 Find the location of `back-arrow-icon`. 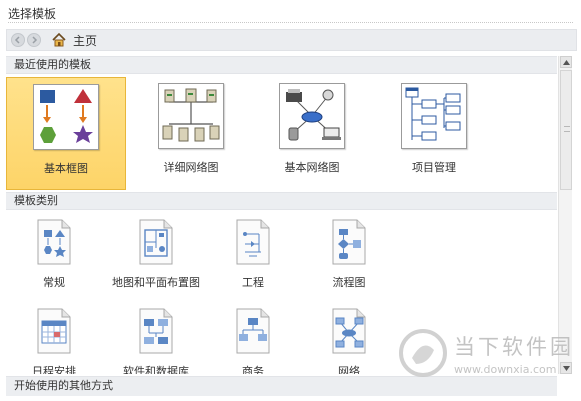

back-arrow-icon is located at coordinates (17, 40).